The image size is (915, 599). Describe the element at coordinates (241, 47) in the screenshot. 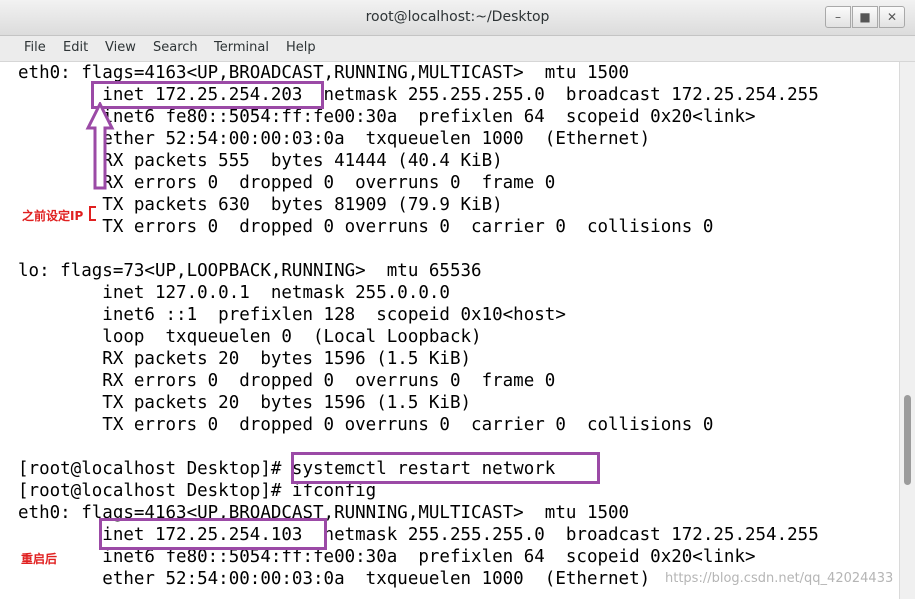

I see `menu-terminal: Terminal` at that location.